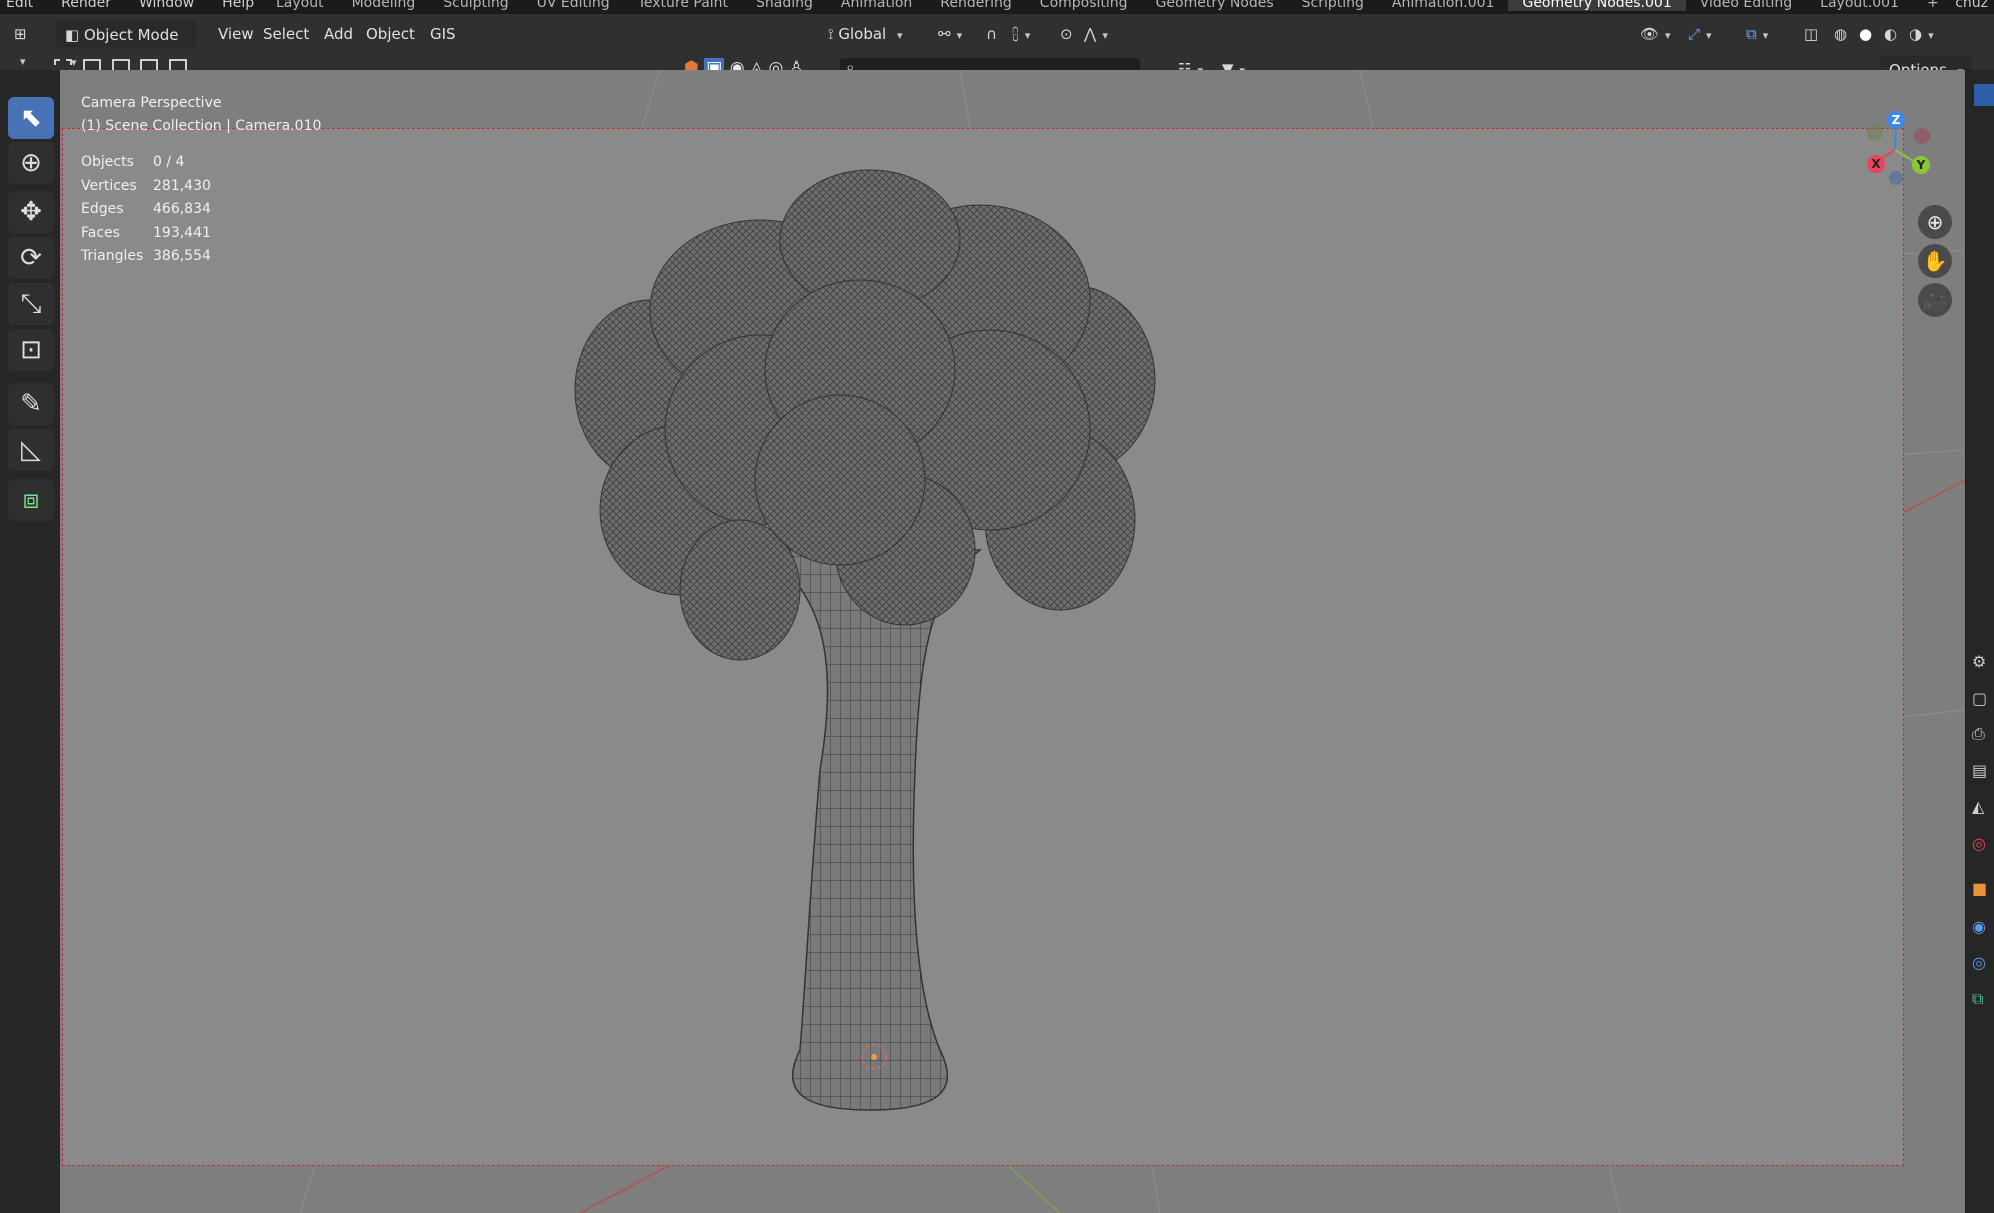 Image resolution: width=1994 pixels, height=1213 pixels. I want to click on modifier-properties-icon: ◉, so click(1981, 927).